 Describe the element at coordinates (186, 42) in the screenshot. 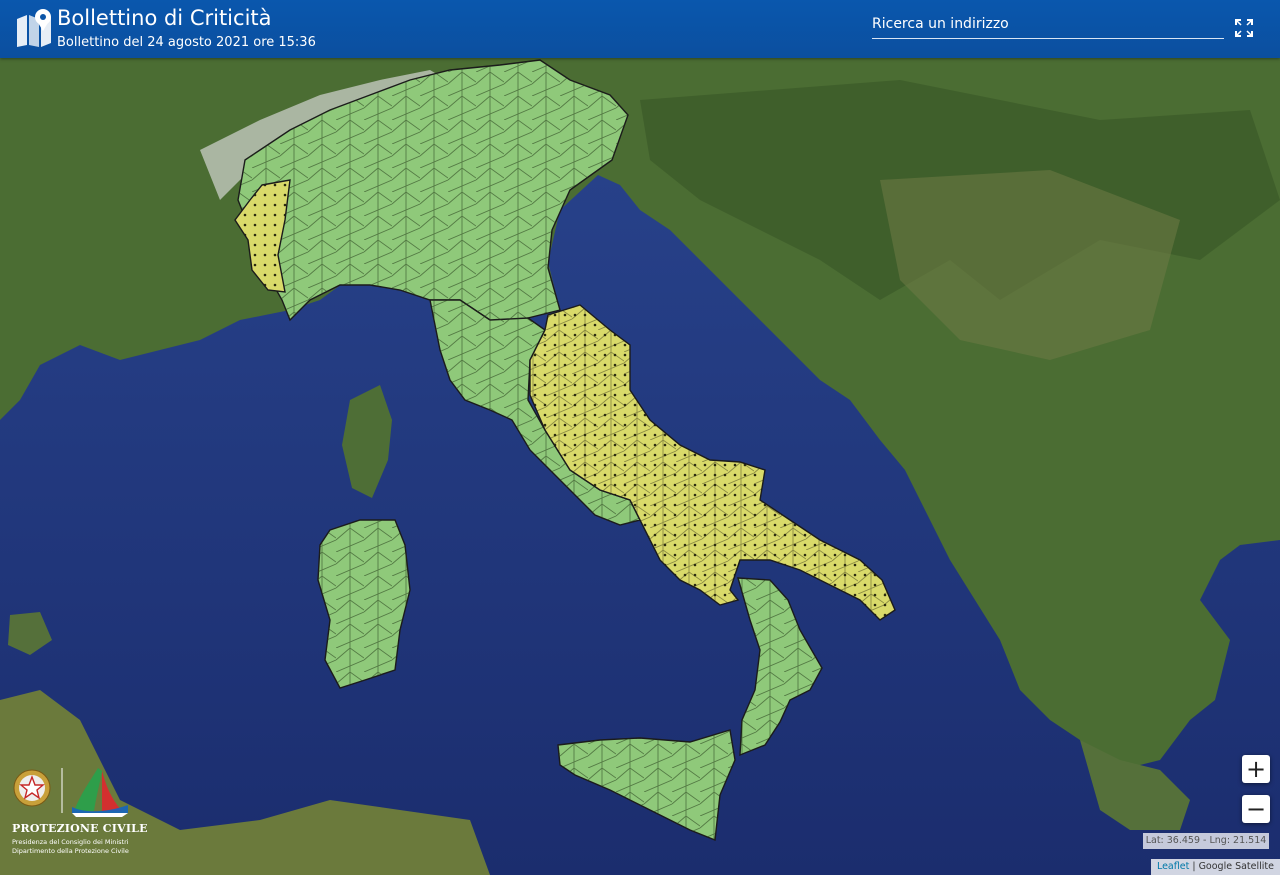

I see `bulletin-date: Bollettino del 24 agosto 2021 ore 15:36` at that location.